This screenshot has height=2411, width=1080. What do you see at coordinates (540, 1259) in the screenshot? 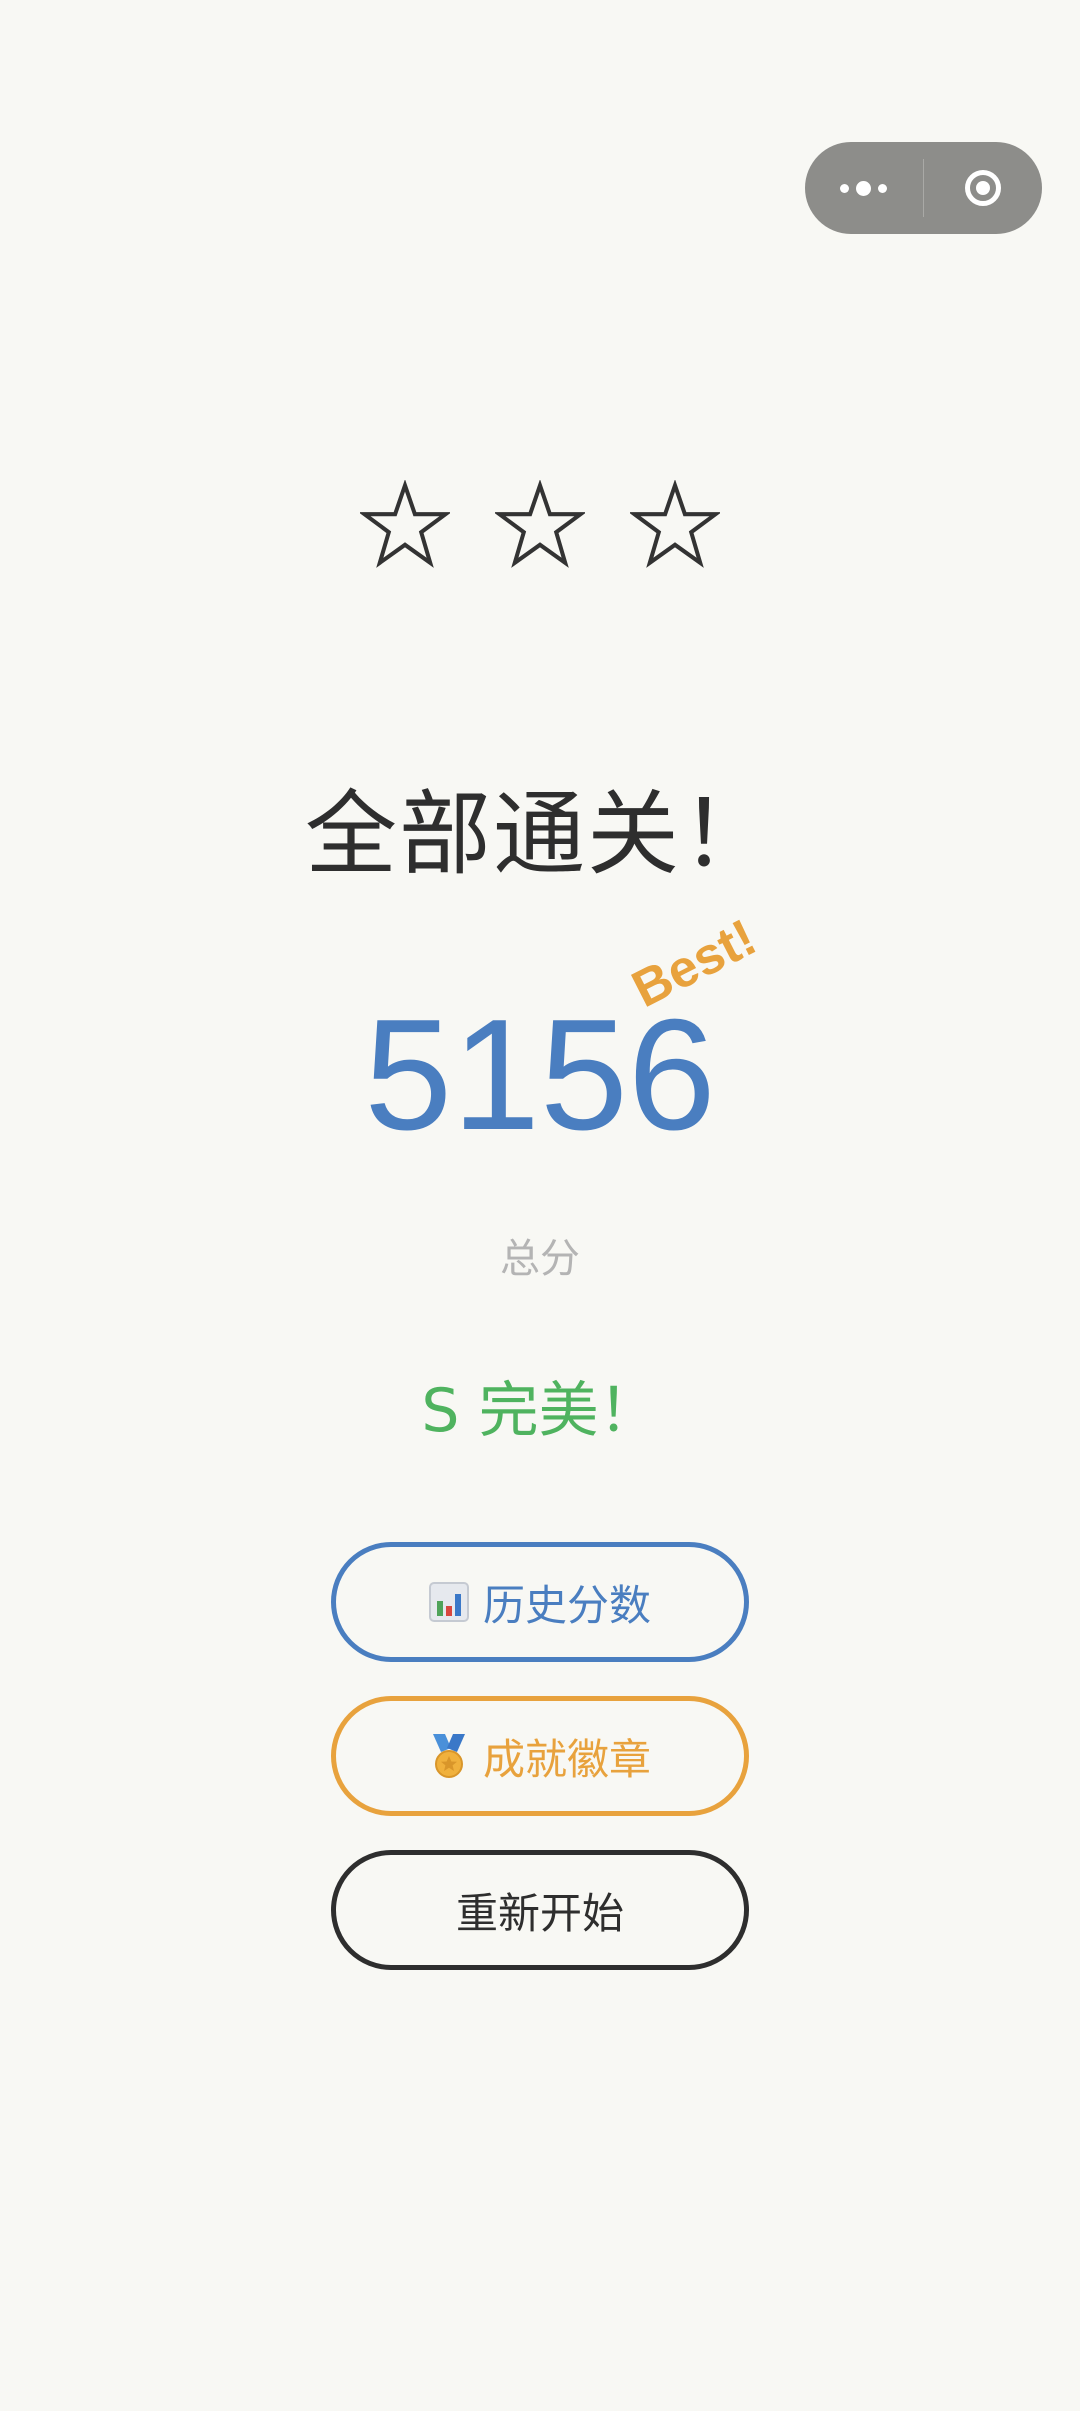
I see `score-label: 总分` at bounding box center [540, 1259].